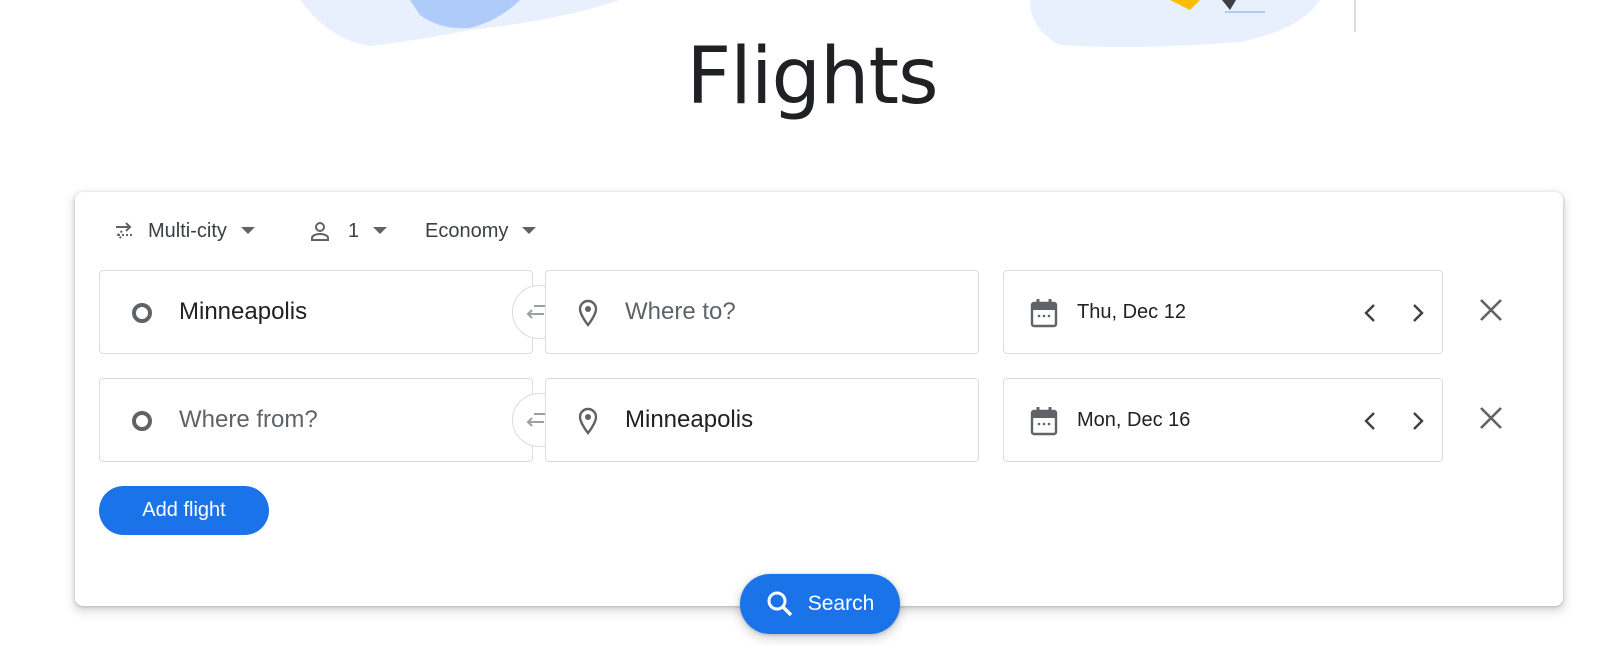  Describe the element at coordinates (812, 77) in the screenshot. I see `page-title: Flights` at that location.